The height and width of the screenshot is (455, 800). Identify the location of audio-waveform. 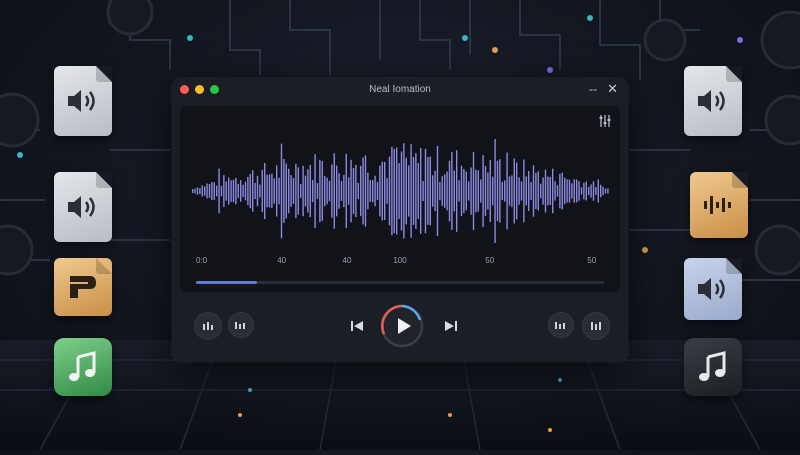
(400, 191).